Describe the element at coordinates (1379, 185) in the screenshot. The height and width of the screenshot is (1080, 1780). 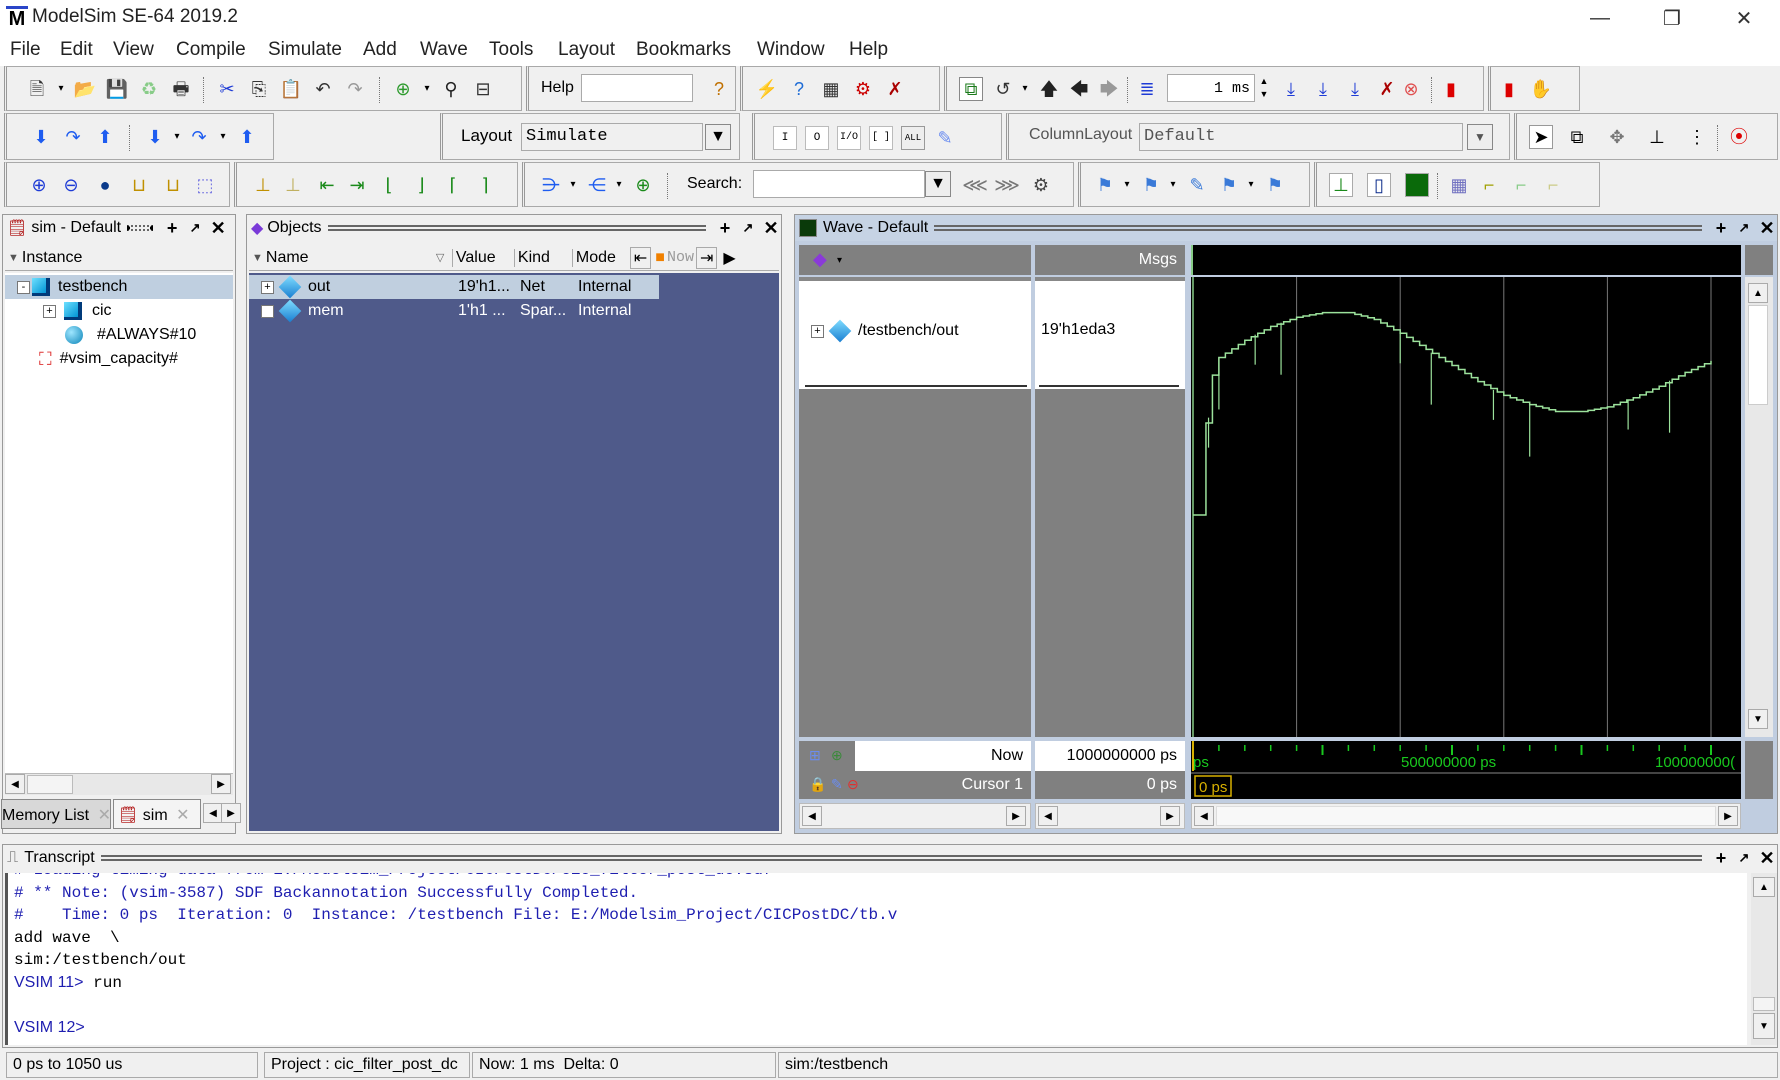
I see `pulse-wave-icon: ▯` at that location.